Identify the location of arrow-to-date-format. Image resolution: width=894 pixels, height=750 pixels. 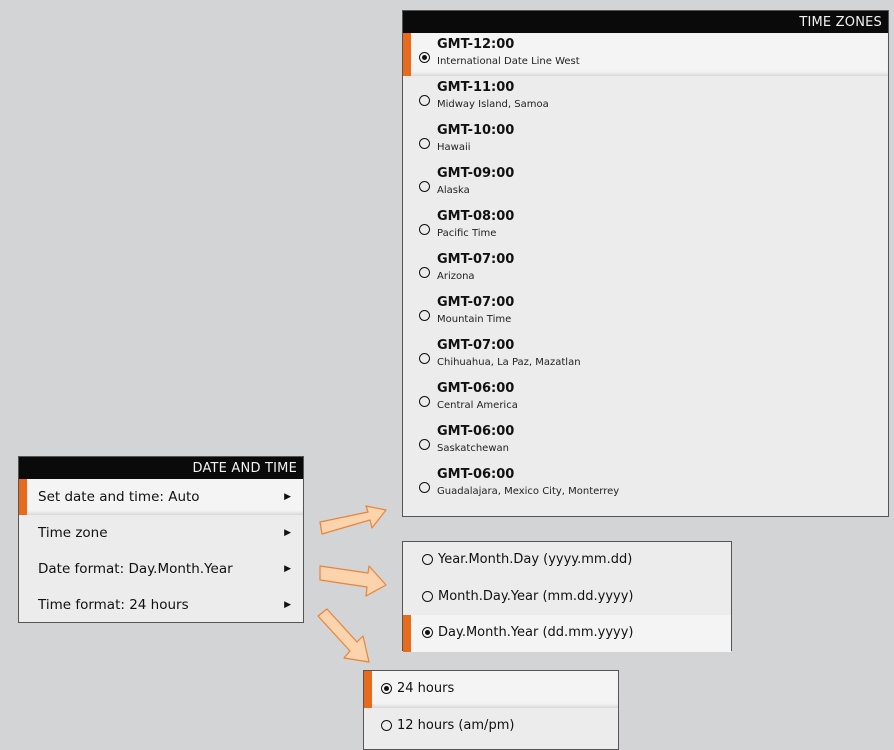
(353, 581).